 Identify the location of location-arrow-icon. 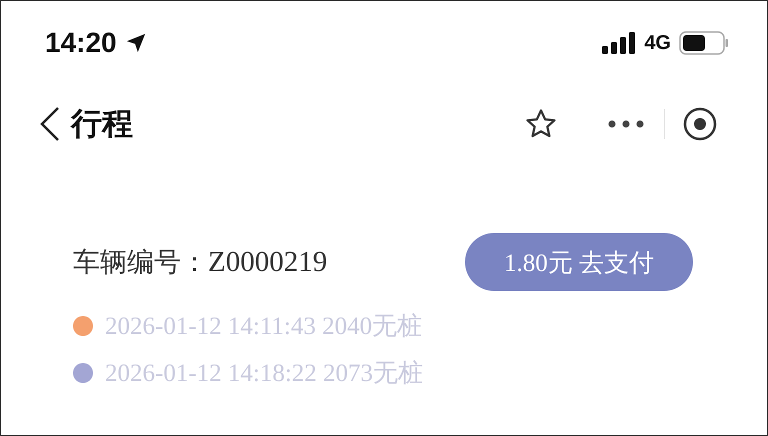
(135, 43).